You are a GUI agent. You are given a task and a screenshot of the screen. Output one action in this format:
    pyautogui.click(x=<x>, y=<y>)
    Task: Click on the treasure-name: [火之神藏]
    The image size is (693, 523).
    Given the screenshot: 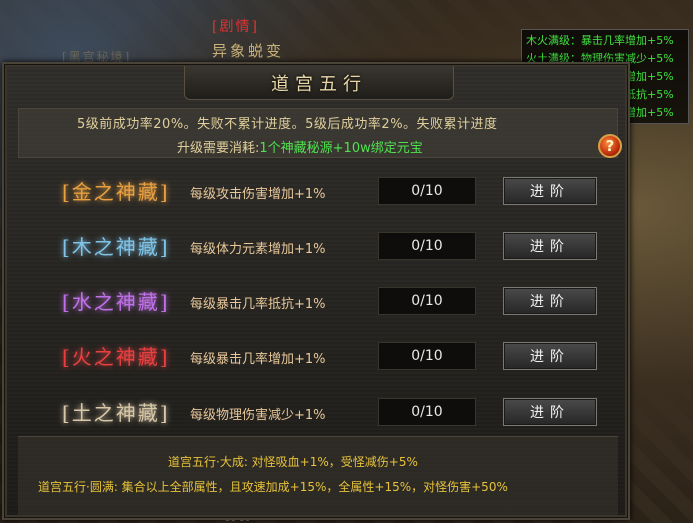 What is the action you would take?
    pyautogui.click(x=116, y=357)
    